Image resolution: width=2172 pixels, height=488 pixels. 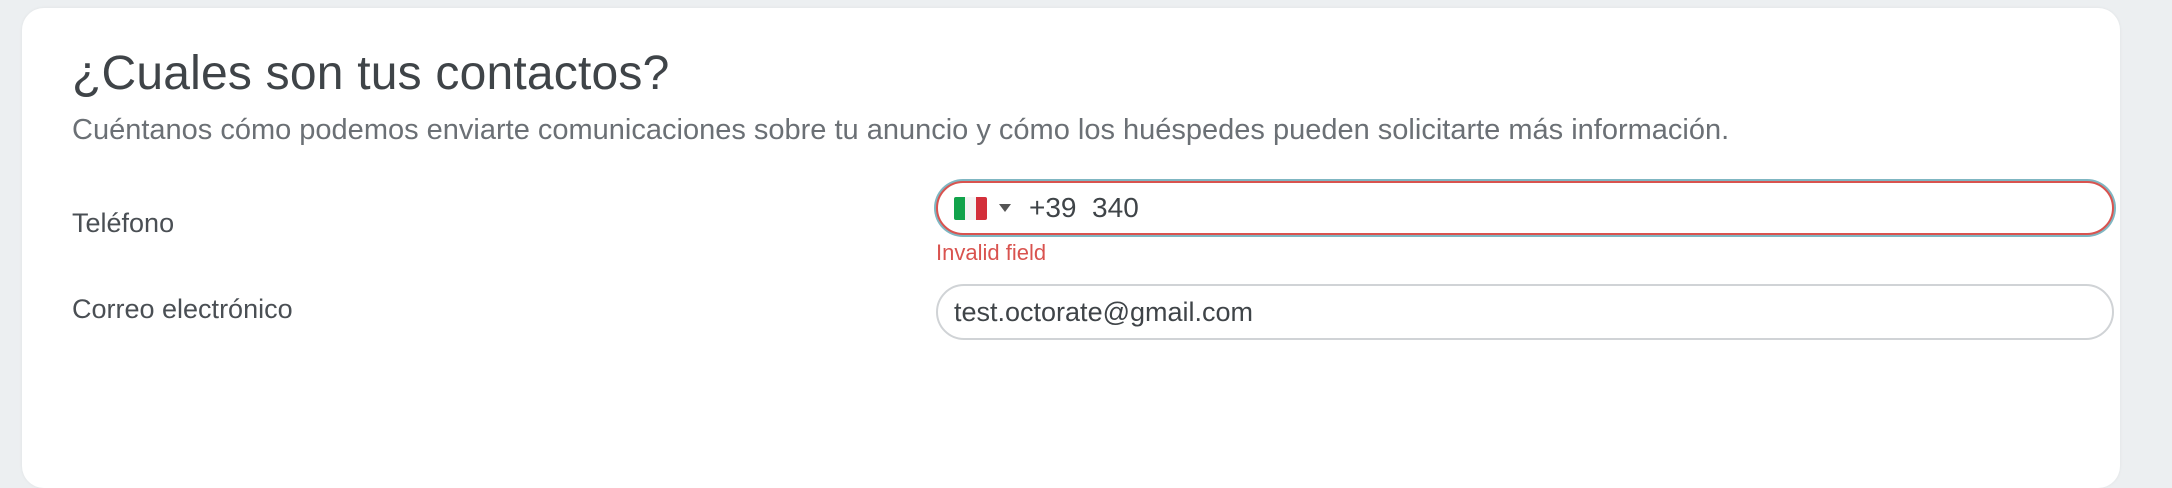 What do you see at coordinates (991, 252) in the screenshot?
I see `phone-error-message: Invalid field` at bounding box center [991, 252].